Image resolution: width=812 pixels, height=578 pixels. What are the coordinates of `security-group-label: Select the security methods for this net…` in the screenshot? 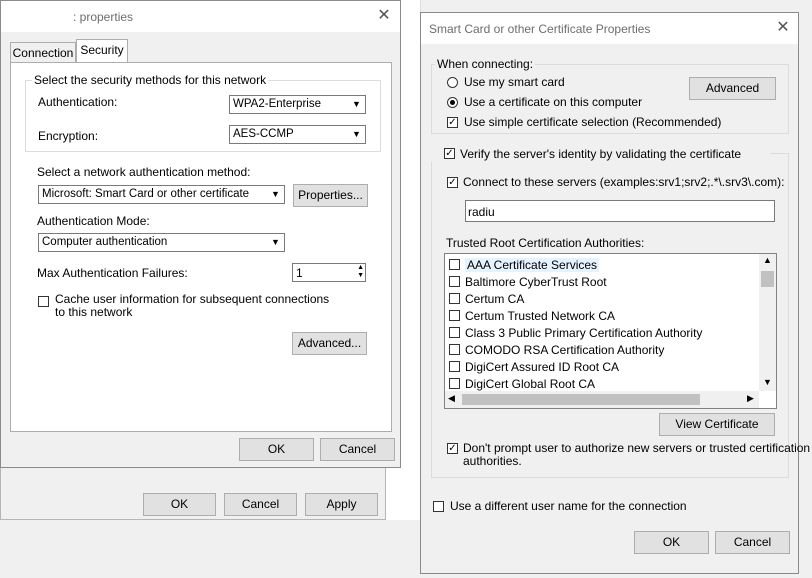 It's located at (150, 80).